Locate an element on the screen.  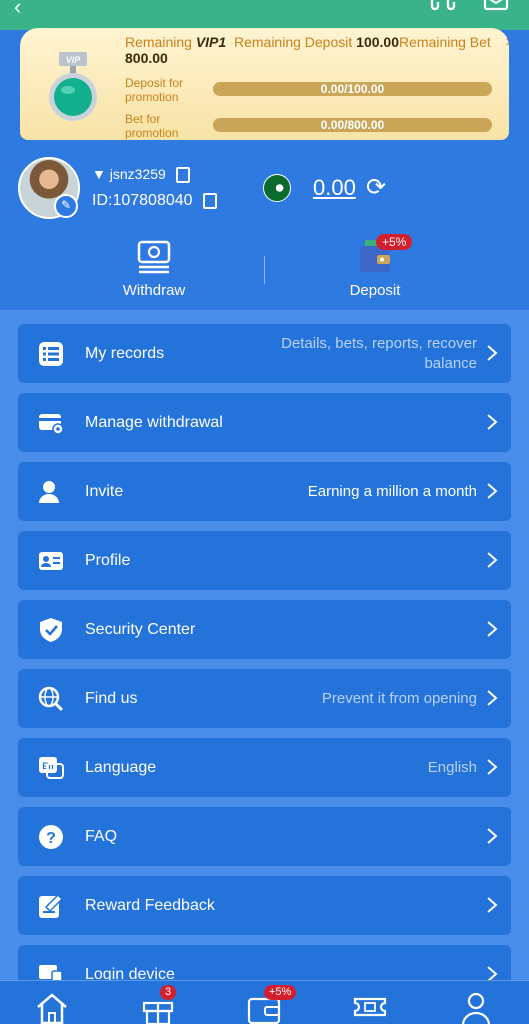
deposit-label: Deposit is located at coordinates (375, 290).